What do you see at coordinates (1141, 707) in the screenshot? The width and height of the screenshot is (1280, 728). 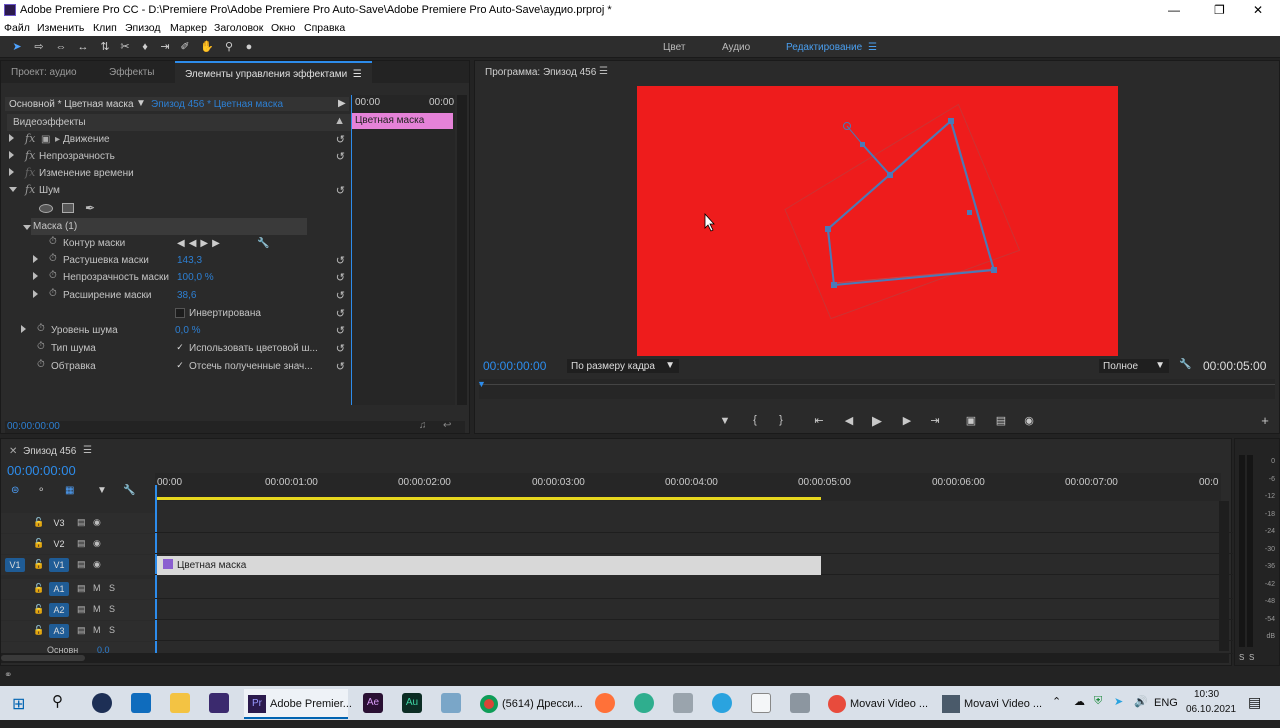 I see `volume-icon: 🔊` at bounding box center [1141, 707].